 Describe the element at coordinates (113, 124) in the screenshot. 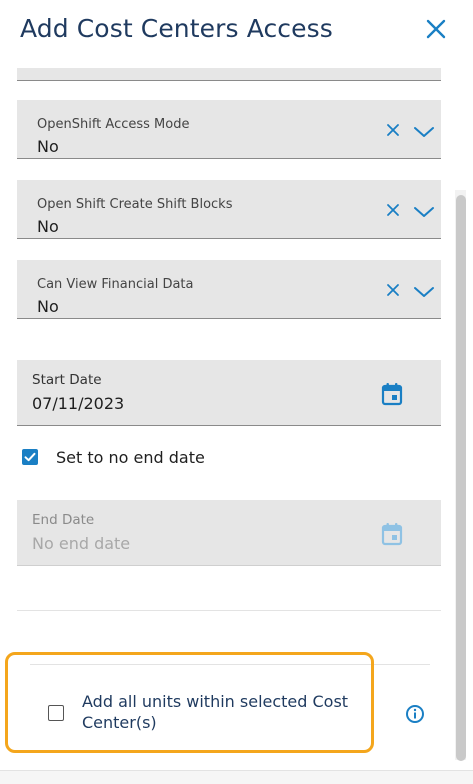

I see `openshift-access-mode-label: OpenShift Access Mode` at that location.